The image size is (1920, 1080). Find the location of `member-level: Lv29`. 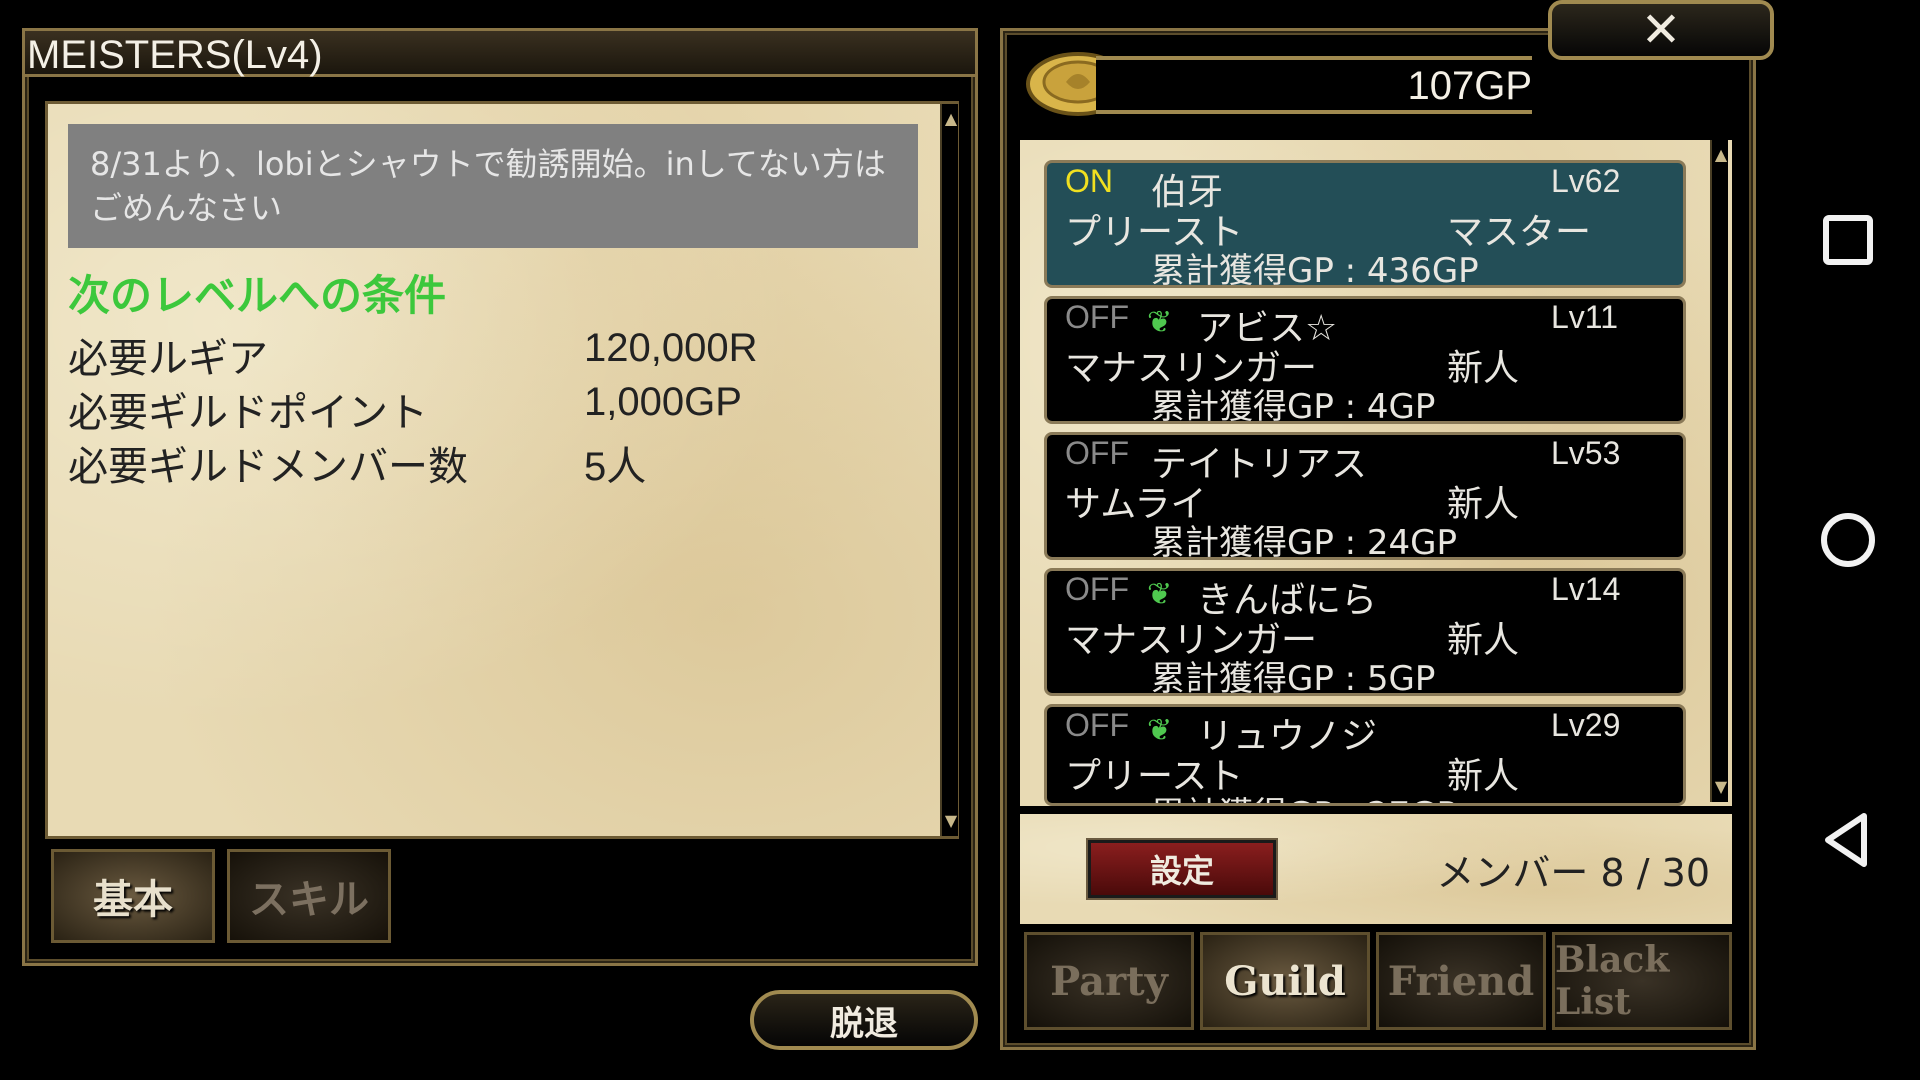

member-level: Lv29 is located at coordinates (1586, 725).